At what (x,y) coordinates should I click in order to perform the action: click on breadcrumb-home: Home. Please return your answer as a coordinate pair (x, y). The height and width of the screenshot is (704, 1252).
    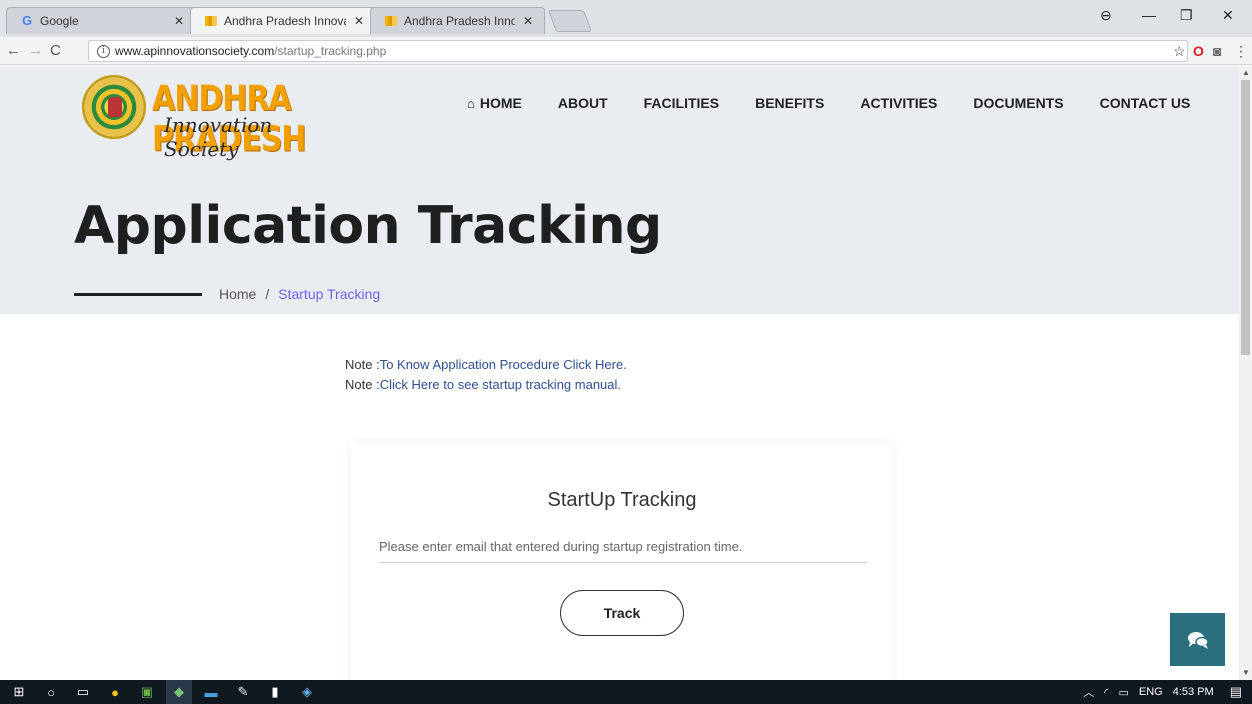
    Looking at the image, I should click on (237, 294).